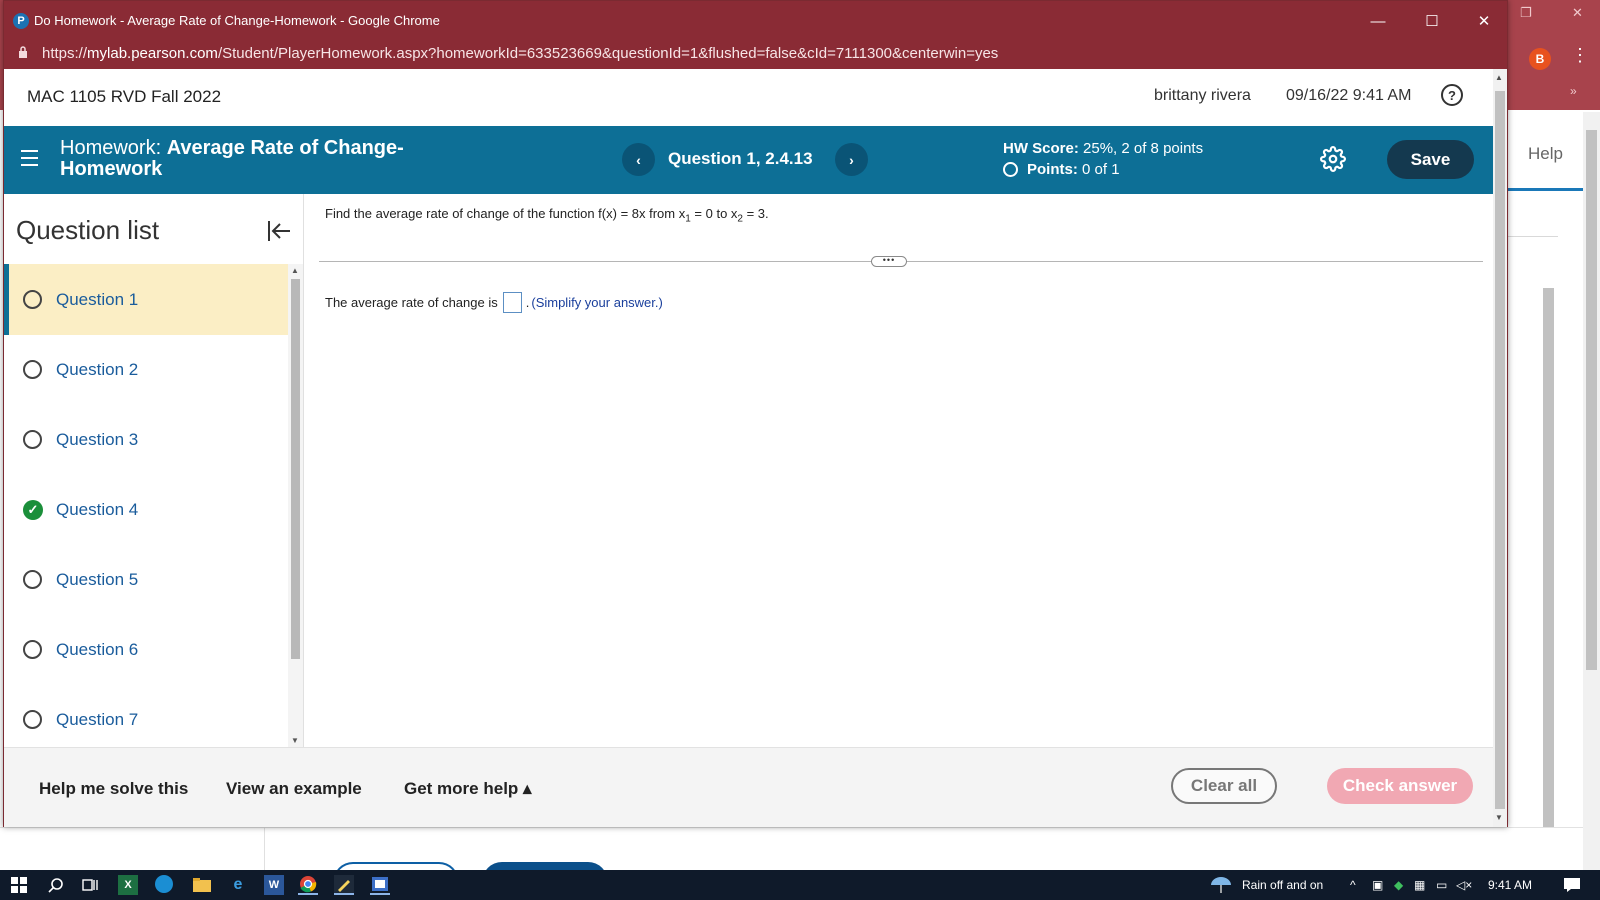 Image resolution: width=1600 pixels, height=900 pixels. I want to click on background-inner-scrollbar-thumb, so click(1548, 578).